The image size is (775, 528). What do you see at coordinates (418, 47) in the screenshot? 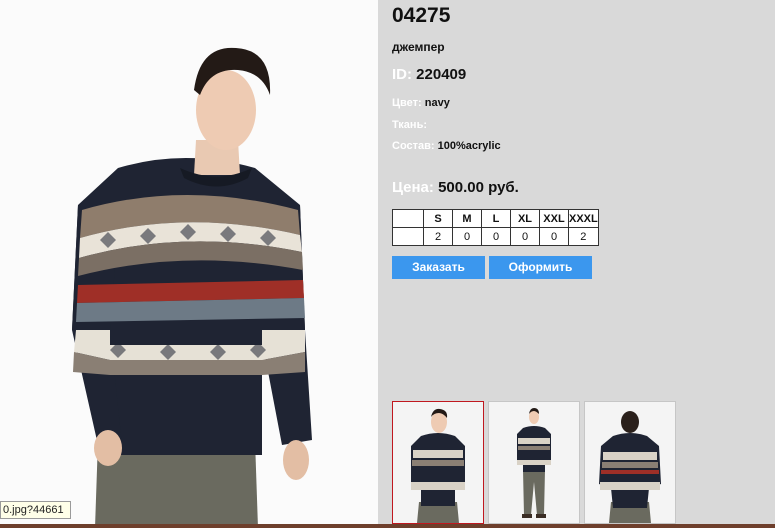
I see `product-type: джемпер` at bounding box center [418, 47].